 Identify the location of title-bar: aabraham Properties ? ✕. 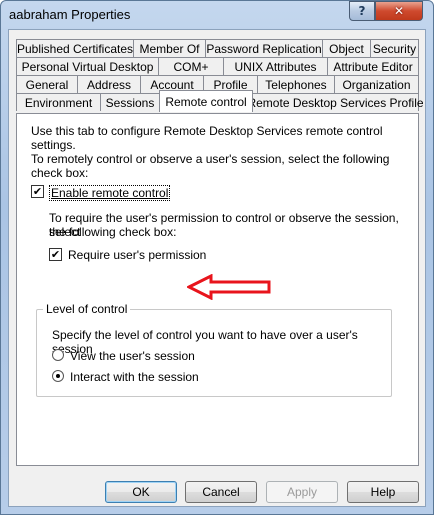
(217, 15).